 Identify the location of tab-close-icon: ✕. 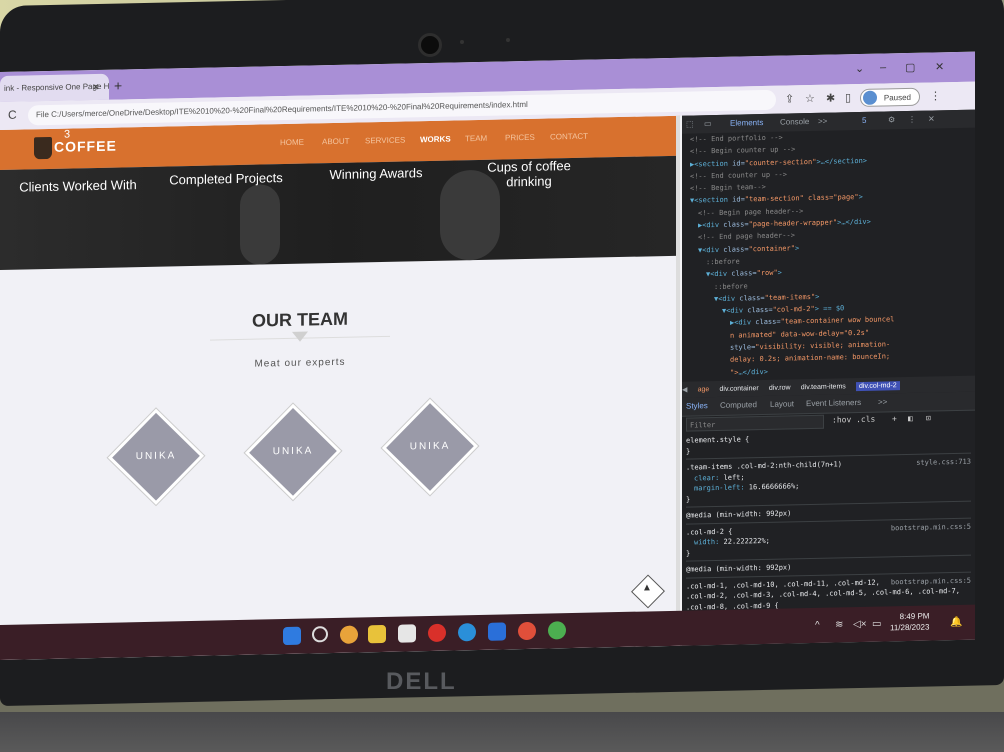
(96, 87).